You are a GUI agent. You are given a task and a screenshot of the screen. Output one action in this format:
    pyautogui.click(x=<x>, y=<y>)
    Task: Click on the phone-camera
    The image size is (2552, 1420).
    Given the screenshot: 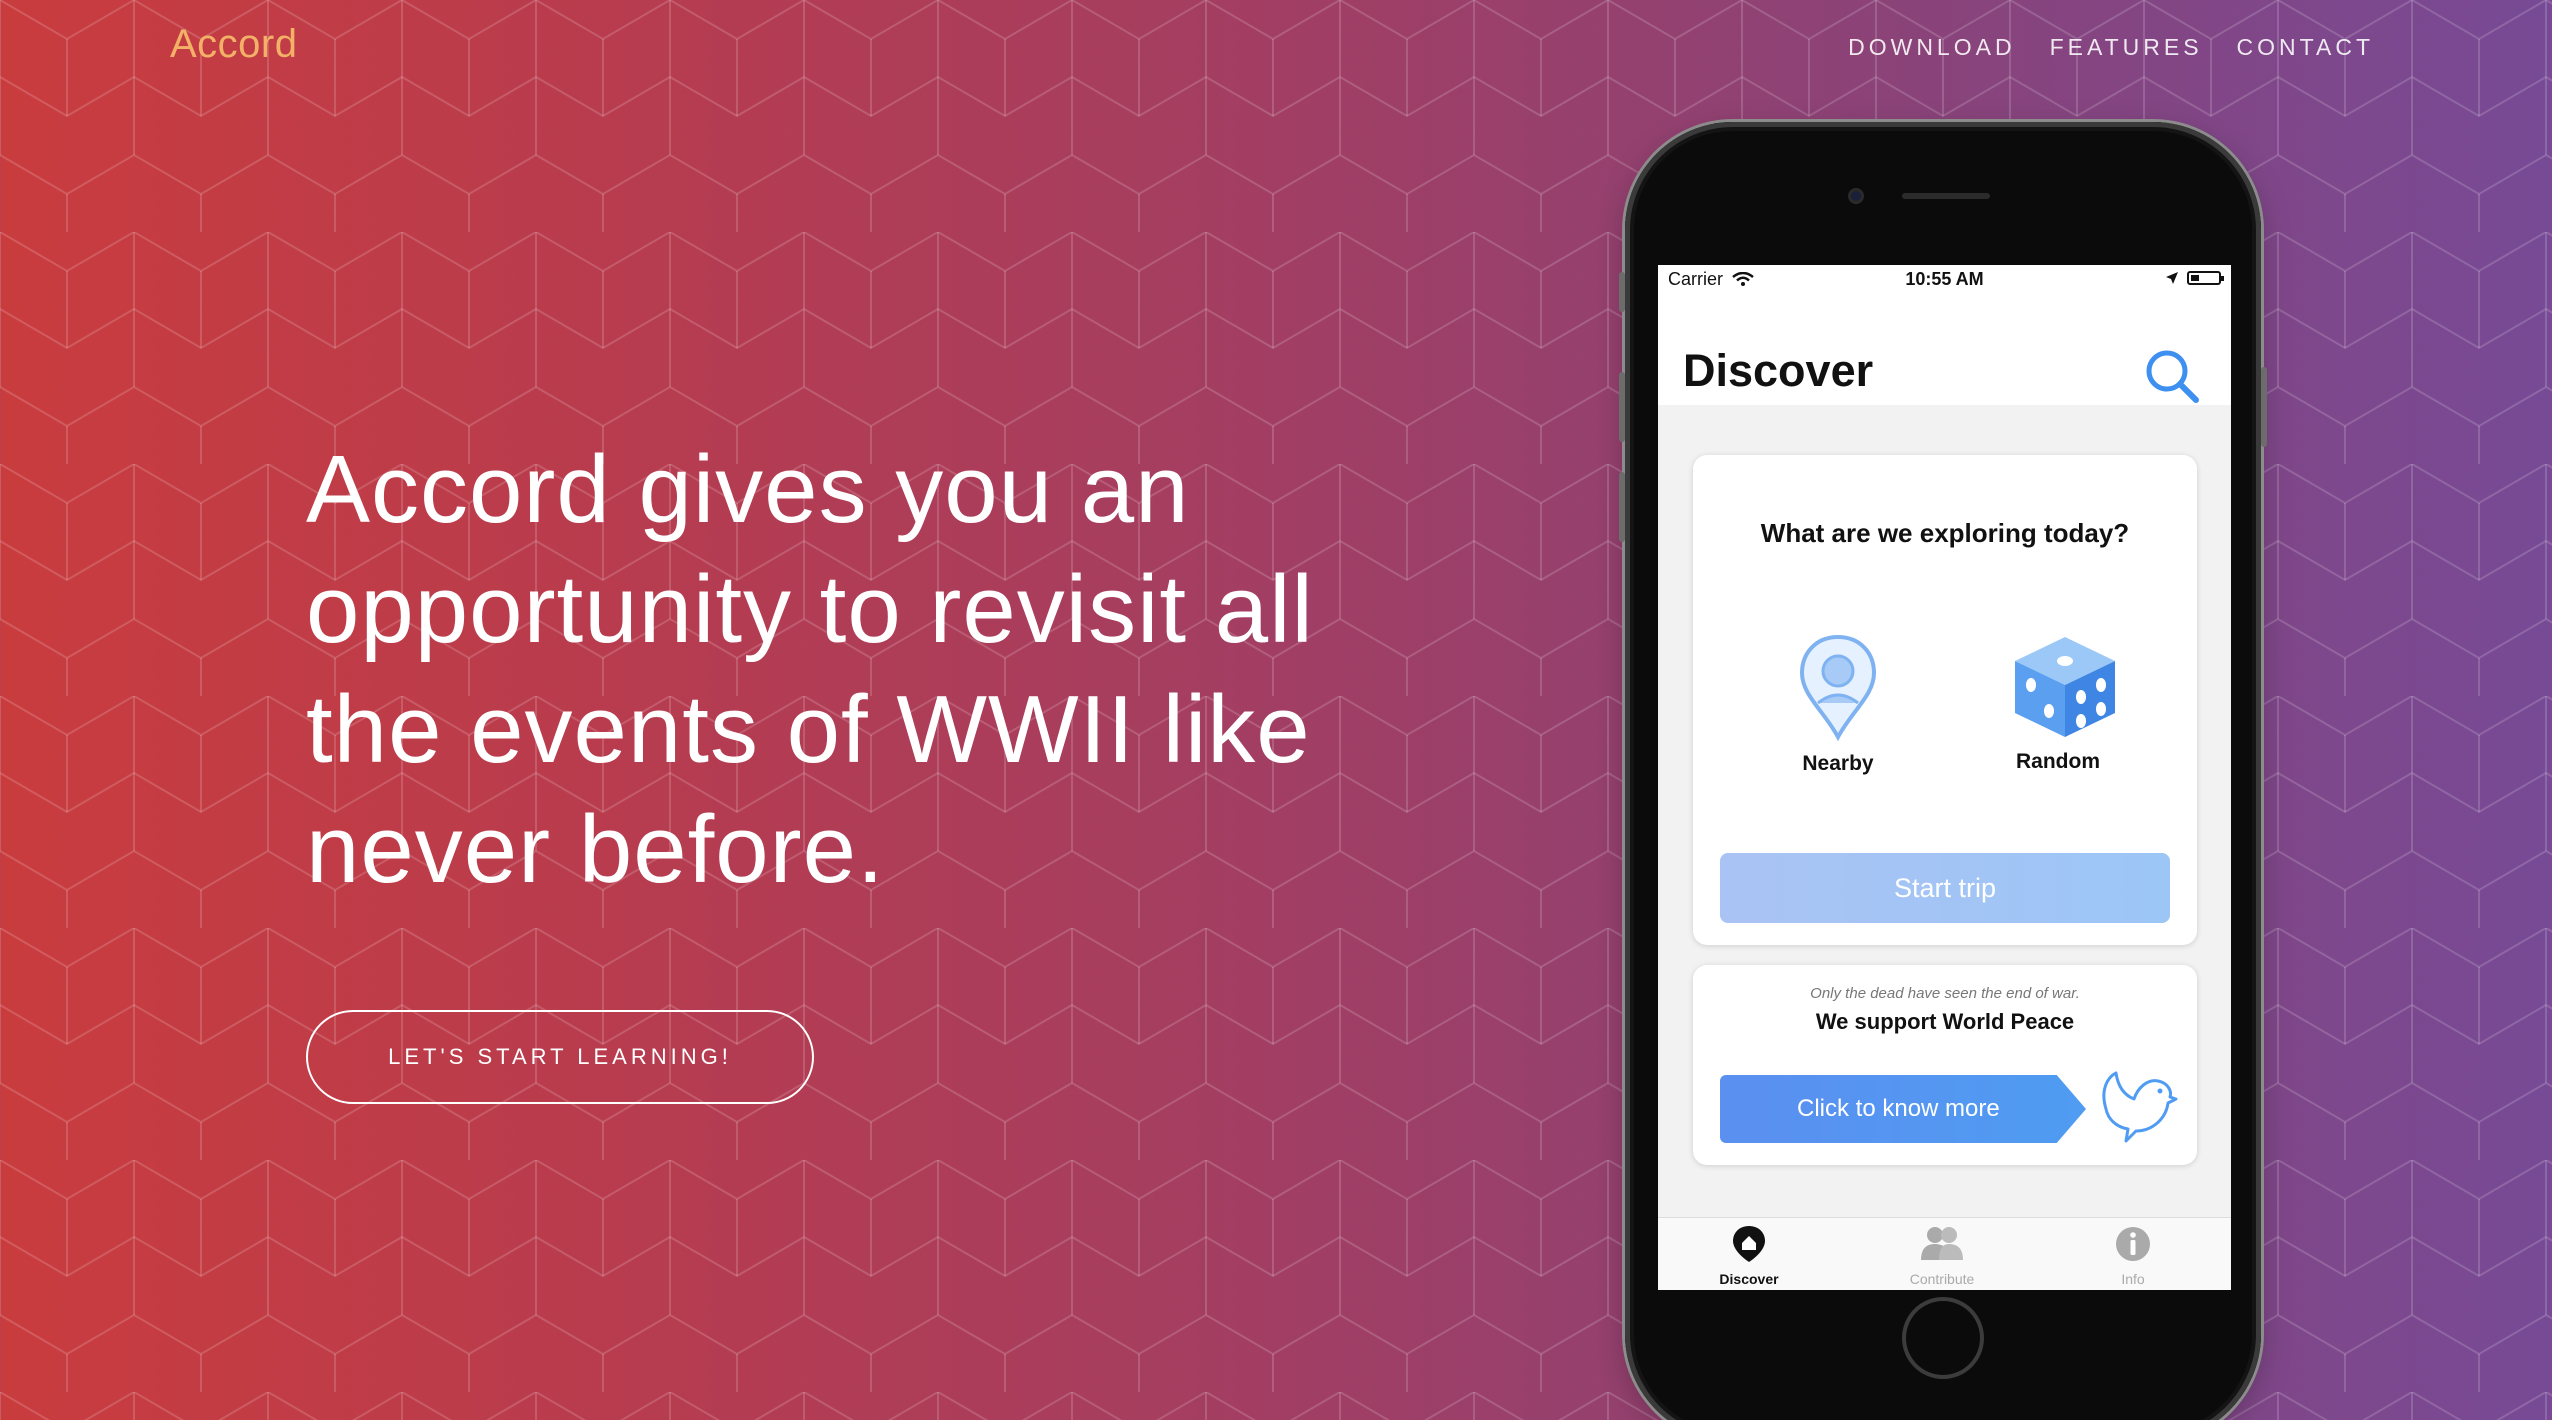 What is the action you would take?
    pyautogui.click(x=1856, y=196)
    